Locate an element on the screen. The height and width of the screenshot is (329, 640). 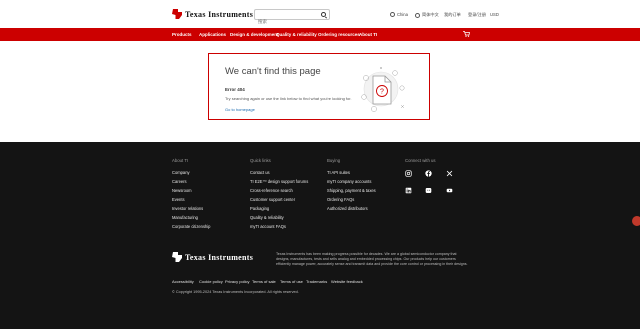
question-mark: ? is located at coordinates (382, 92).